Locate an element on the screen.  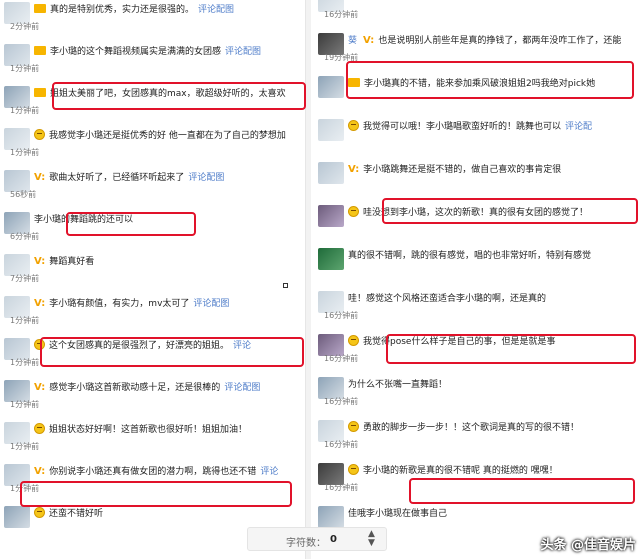
comment-item: 我觉得pose什么样子是自己的事，但是是就是事 16分钟前 is located at coordinates (477, 350).